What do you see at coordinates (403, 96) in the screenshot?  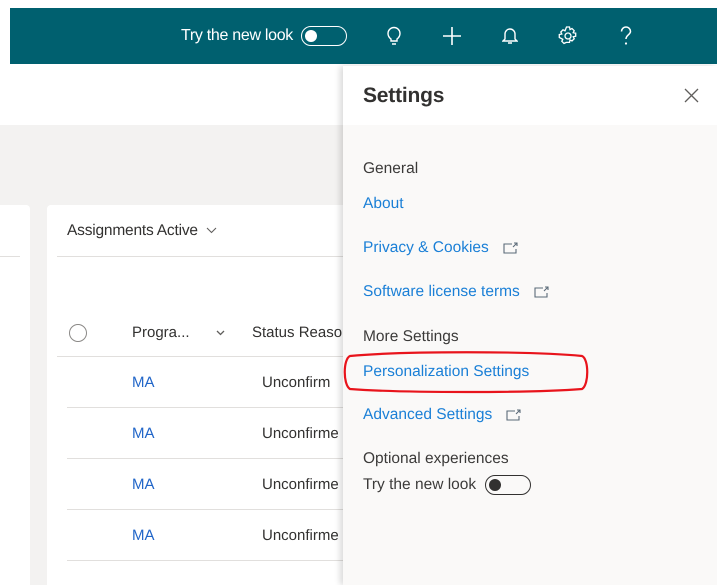 I see `panel-title: Settings` at bounding box center [403, 96].